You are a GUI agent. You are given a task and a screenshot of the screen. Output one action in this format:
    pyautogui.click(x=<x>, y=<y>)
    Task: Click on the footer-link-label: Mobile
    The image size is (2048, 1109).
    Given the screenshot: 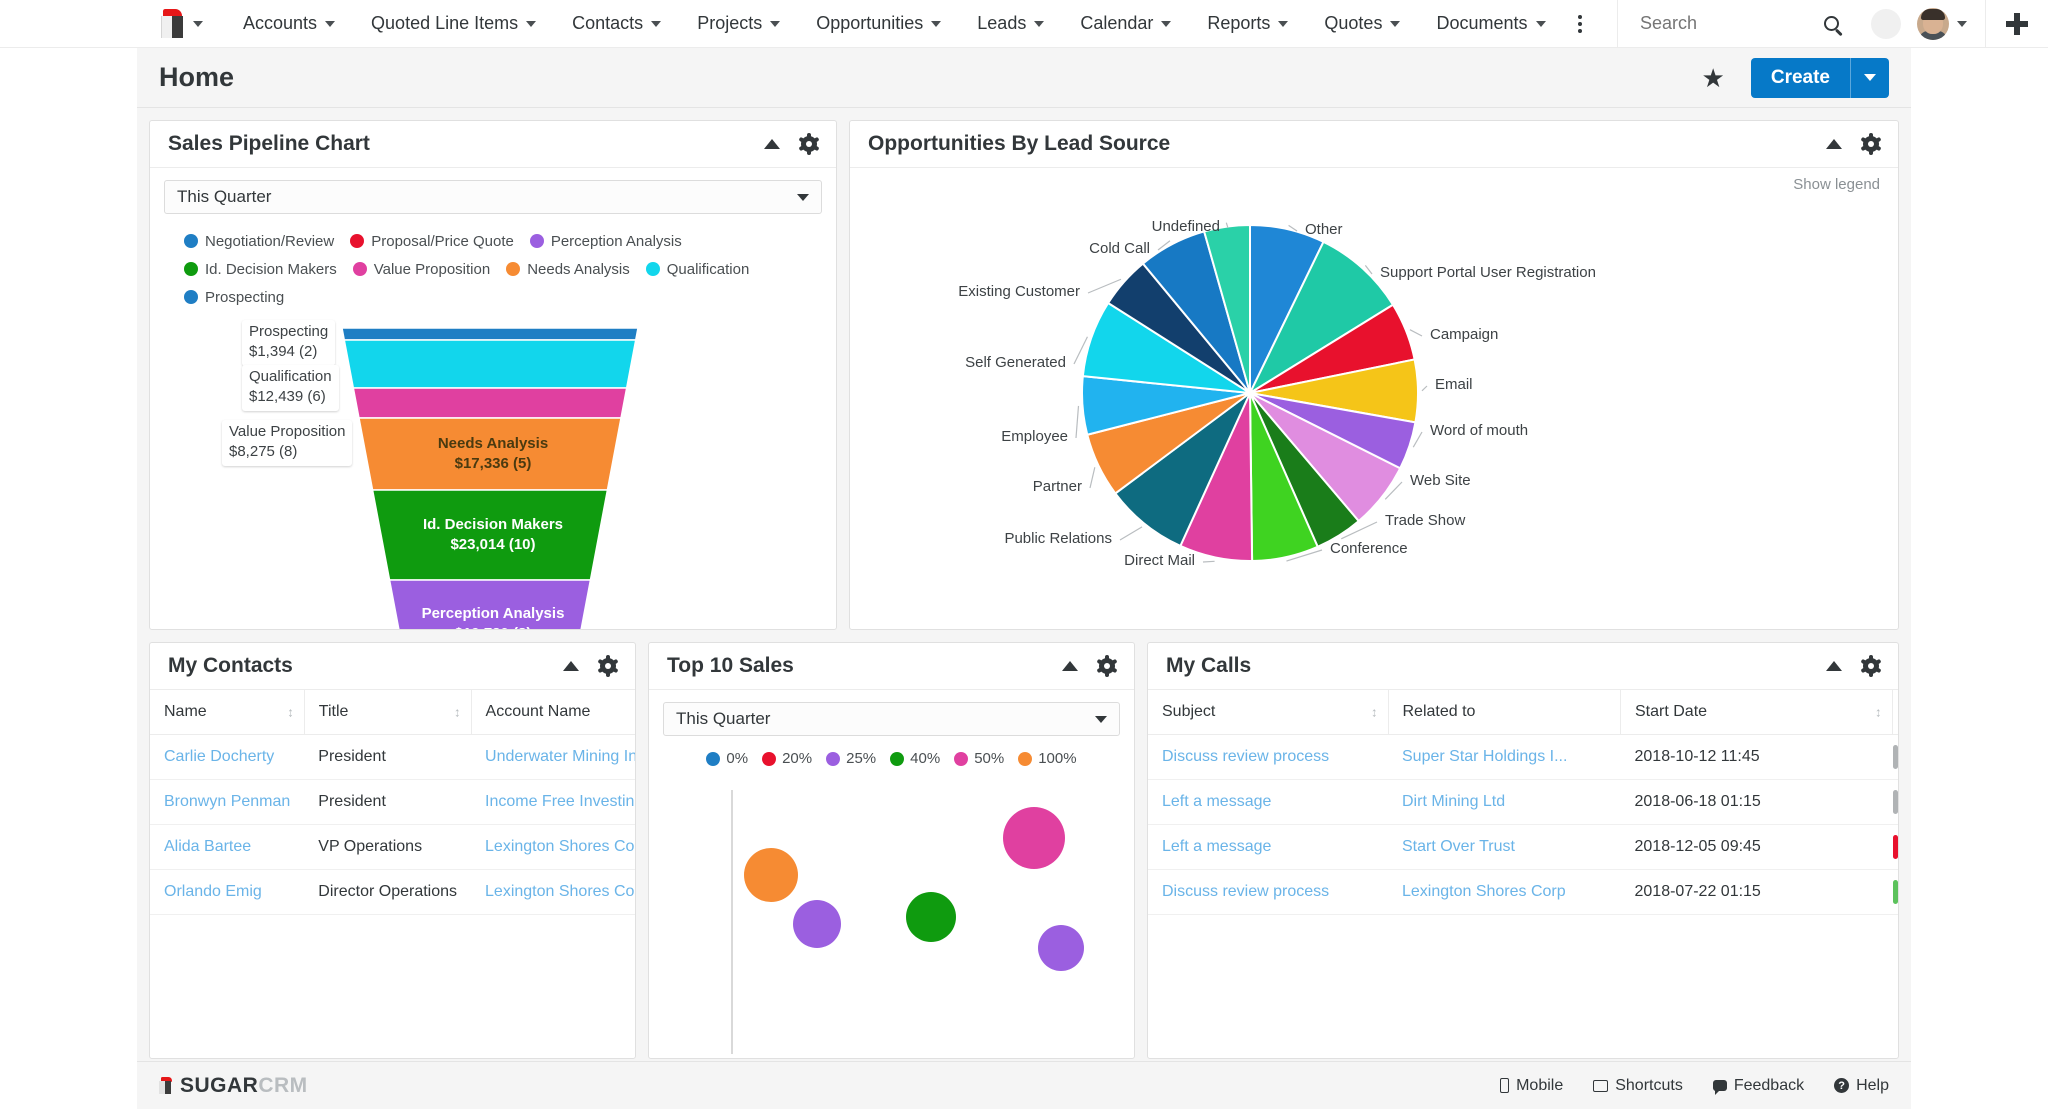 What is the action you would take?
    pyautogui.click(x=1540, y=1085)
    